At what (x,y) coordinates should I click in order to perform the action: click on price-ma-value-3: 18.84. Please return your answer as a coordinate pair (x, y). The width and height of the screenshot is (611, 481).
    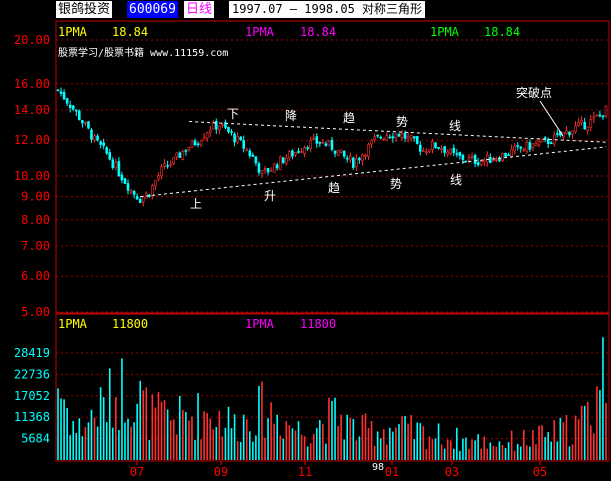
    Looking at the image, I should click on (502, 32).